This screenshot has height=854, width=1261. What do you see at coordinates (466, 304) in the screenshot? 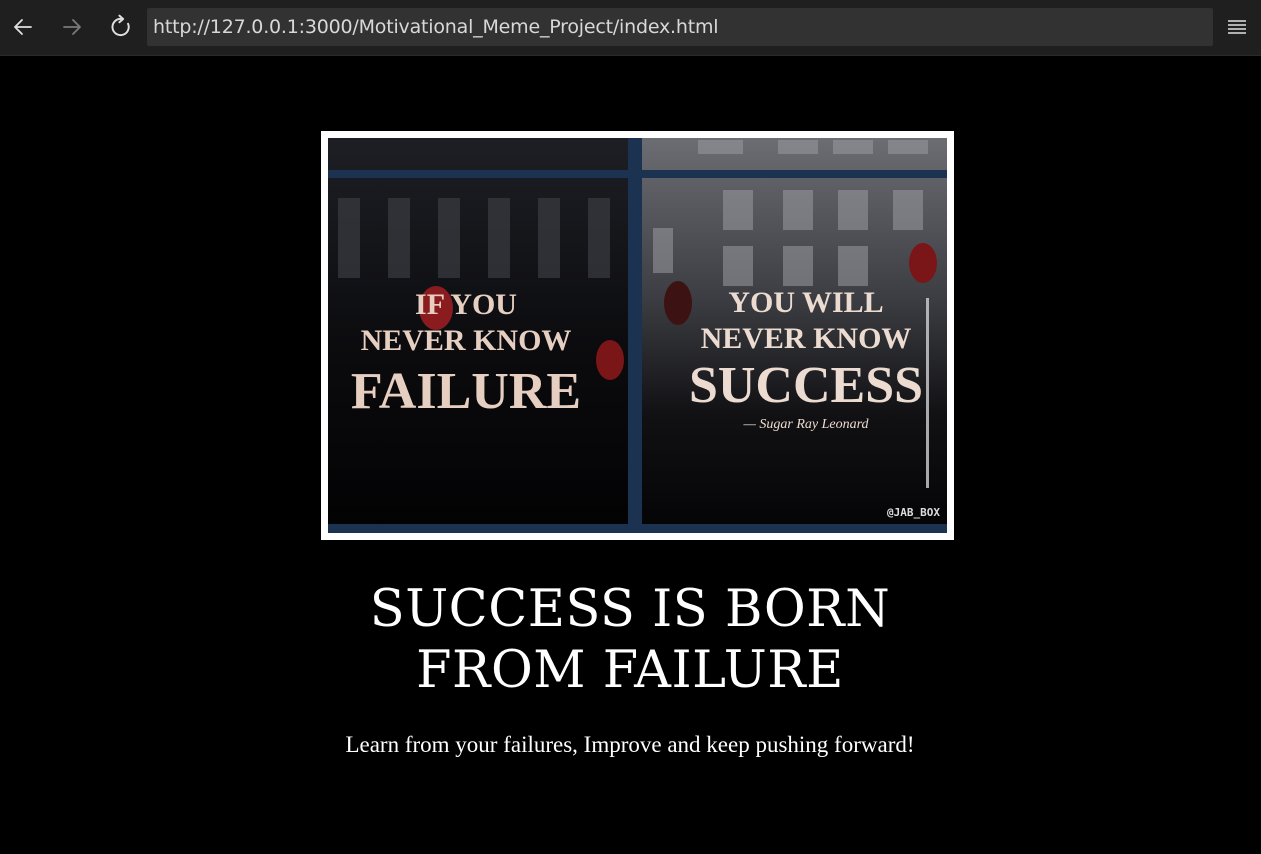
I see `meme-left-line1: IF YOU` at bounding box center [466, 304].